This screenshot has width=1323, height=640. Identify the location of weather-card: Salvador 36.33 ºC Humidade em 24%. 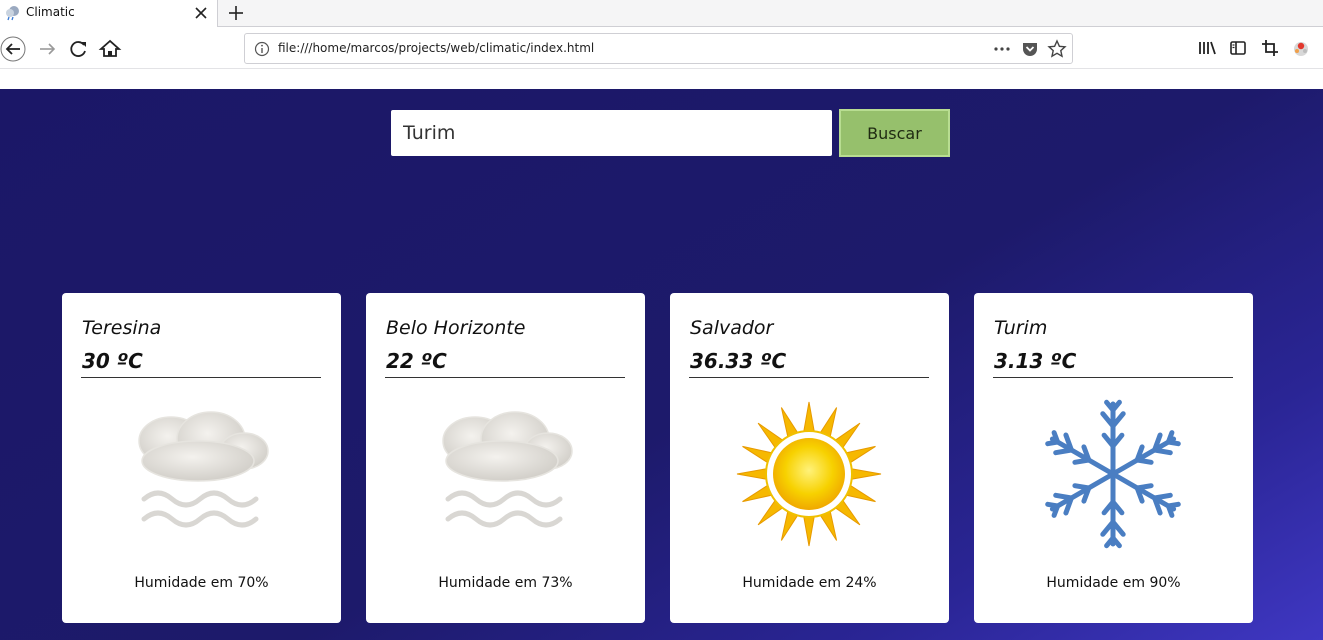
(809, 458).